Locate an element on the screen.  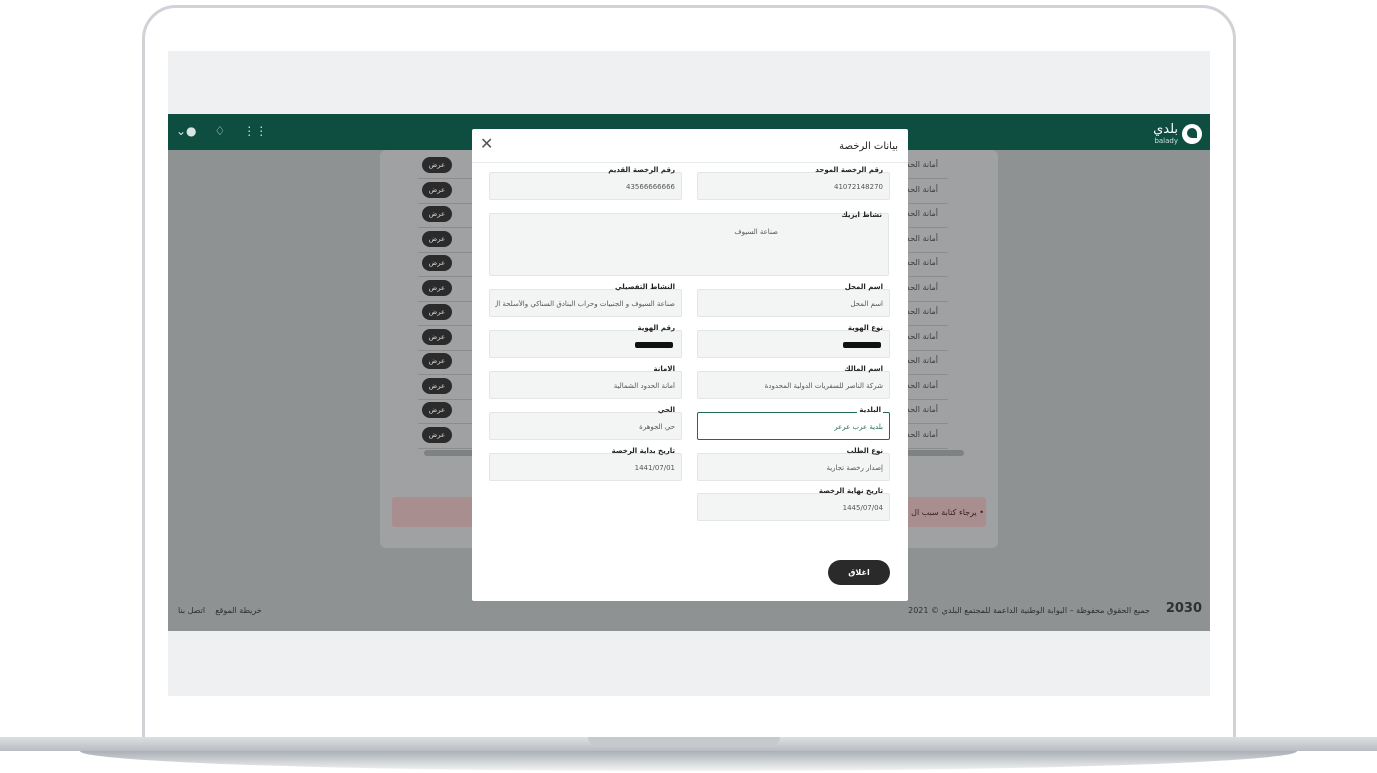
base-shadow is located at coordinates (688, 761).